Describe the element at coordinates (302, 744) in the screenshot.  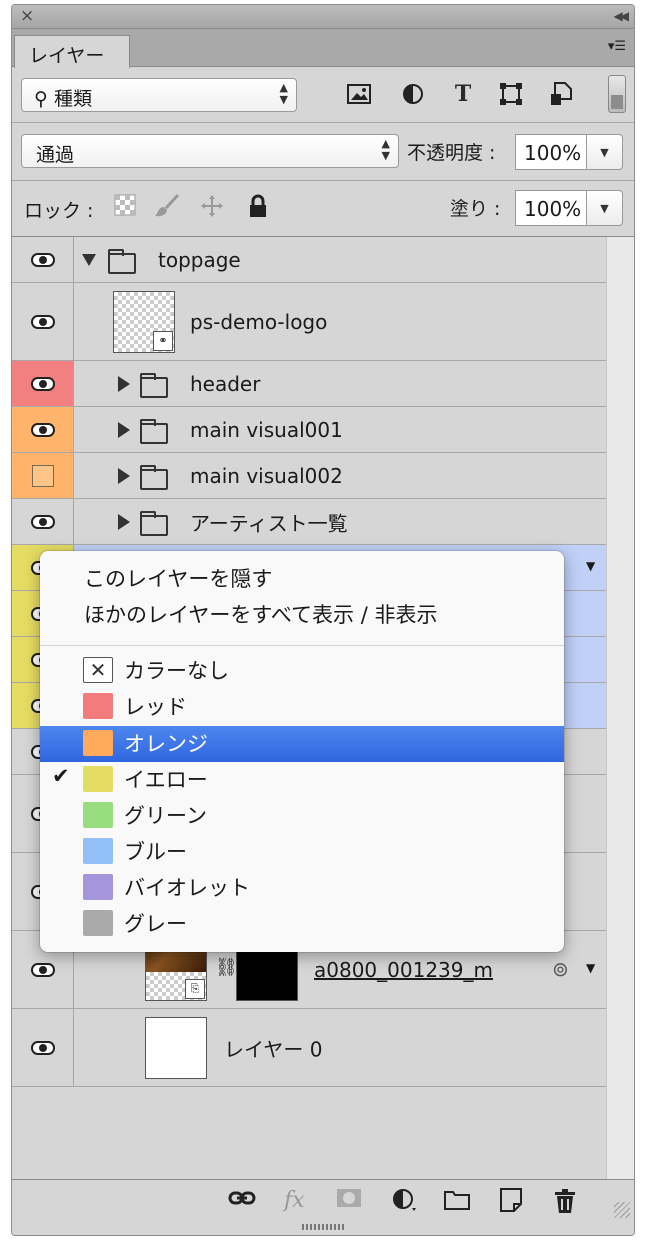
I see `color-menu-item-orange: オレンジ` at that location.